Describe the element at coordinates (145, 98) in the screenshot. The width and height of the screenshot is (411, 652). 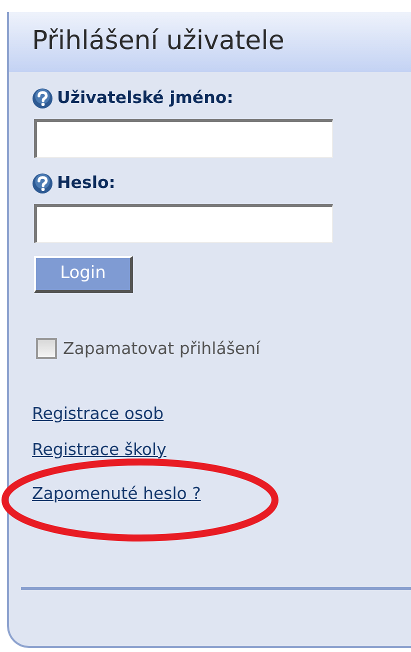
I see `field-label: Uživatelské jméno:` at that location.